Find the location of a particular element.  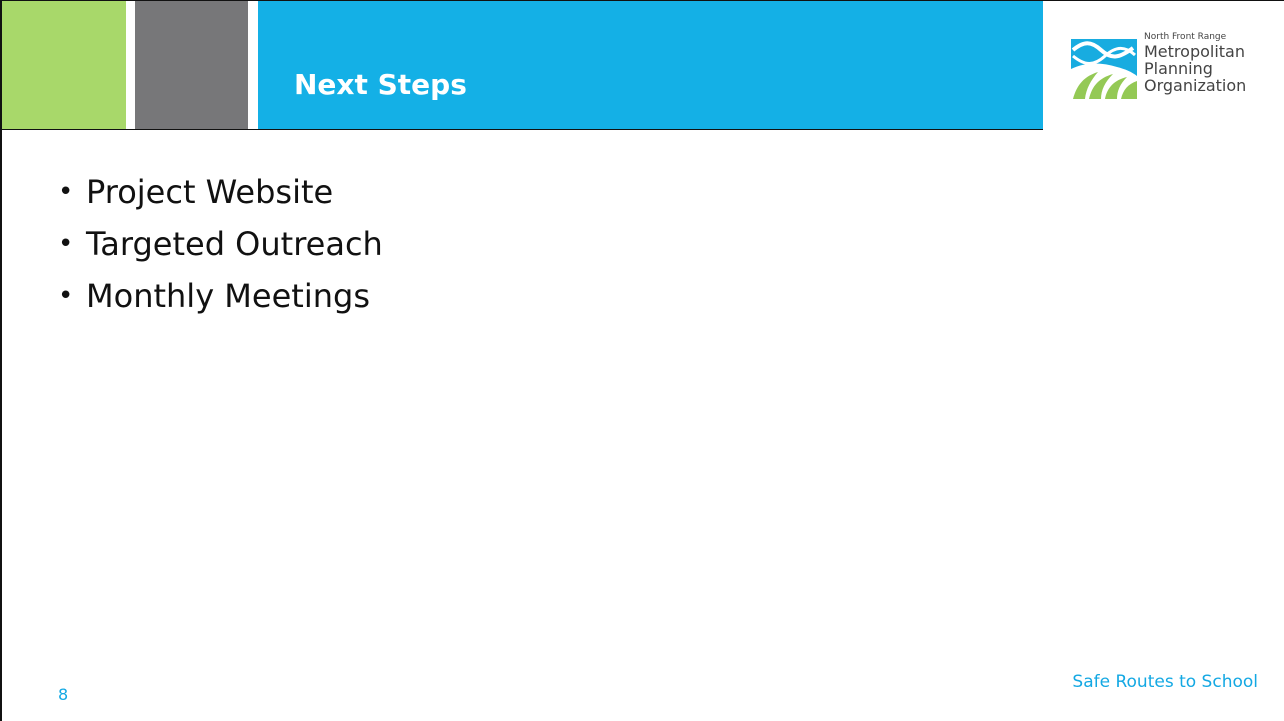

list-item: • Project Website is located at coordinates (220, 192).